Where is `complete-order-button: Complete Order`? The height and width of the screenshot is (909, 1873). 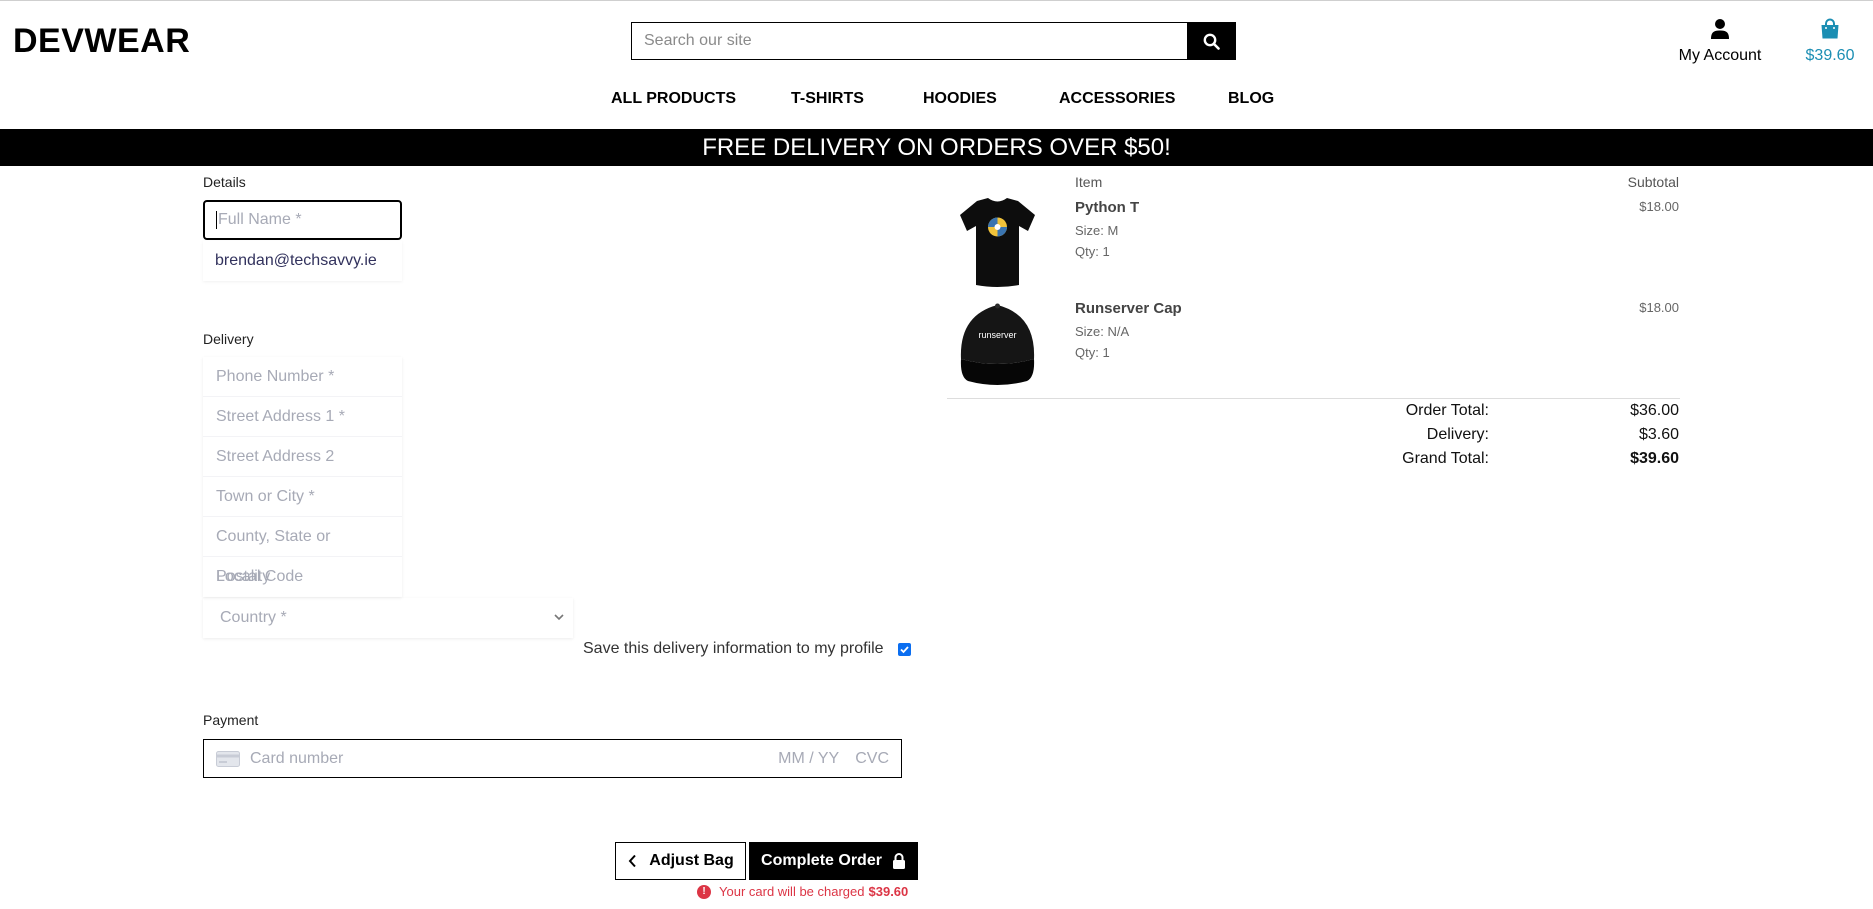
complete-order-button: Complete Order is located at coordinates (833, 861).